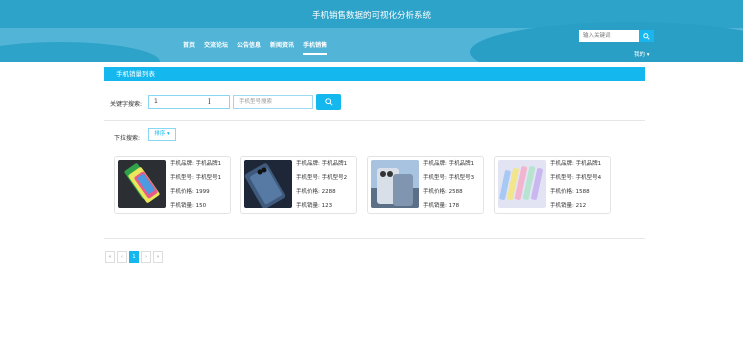  I want to click on product-price: 手机价格: 2288, so click(316, 192).